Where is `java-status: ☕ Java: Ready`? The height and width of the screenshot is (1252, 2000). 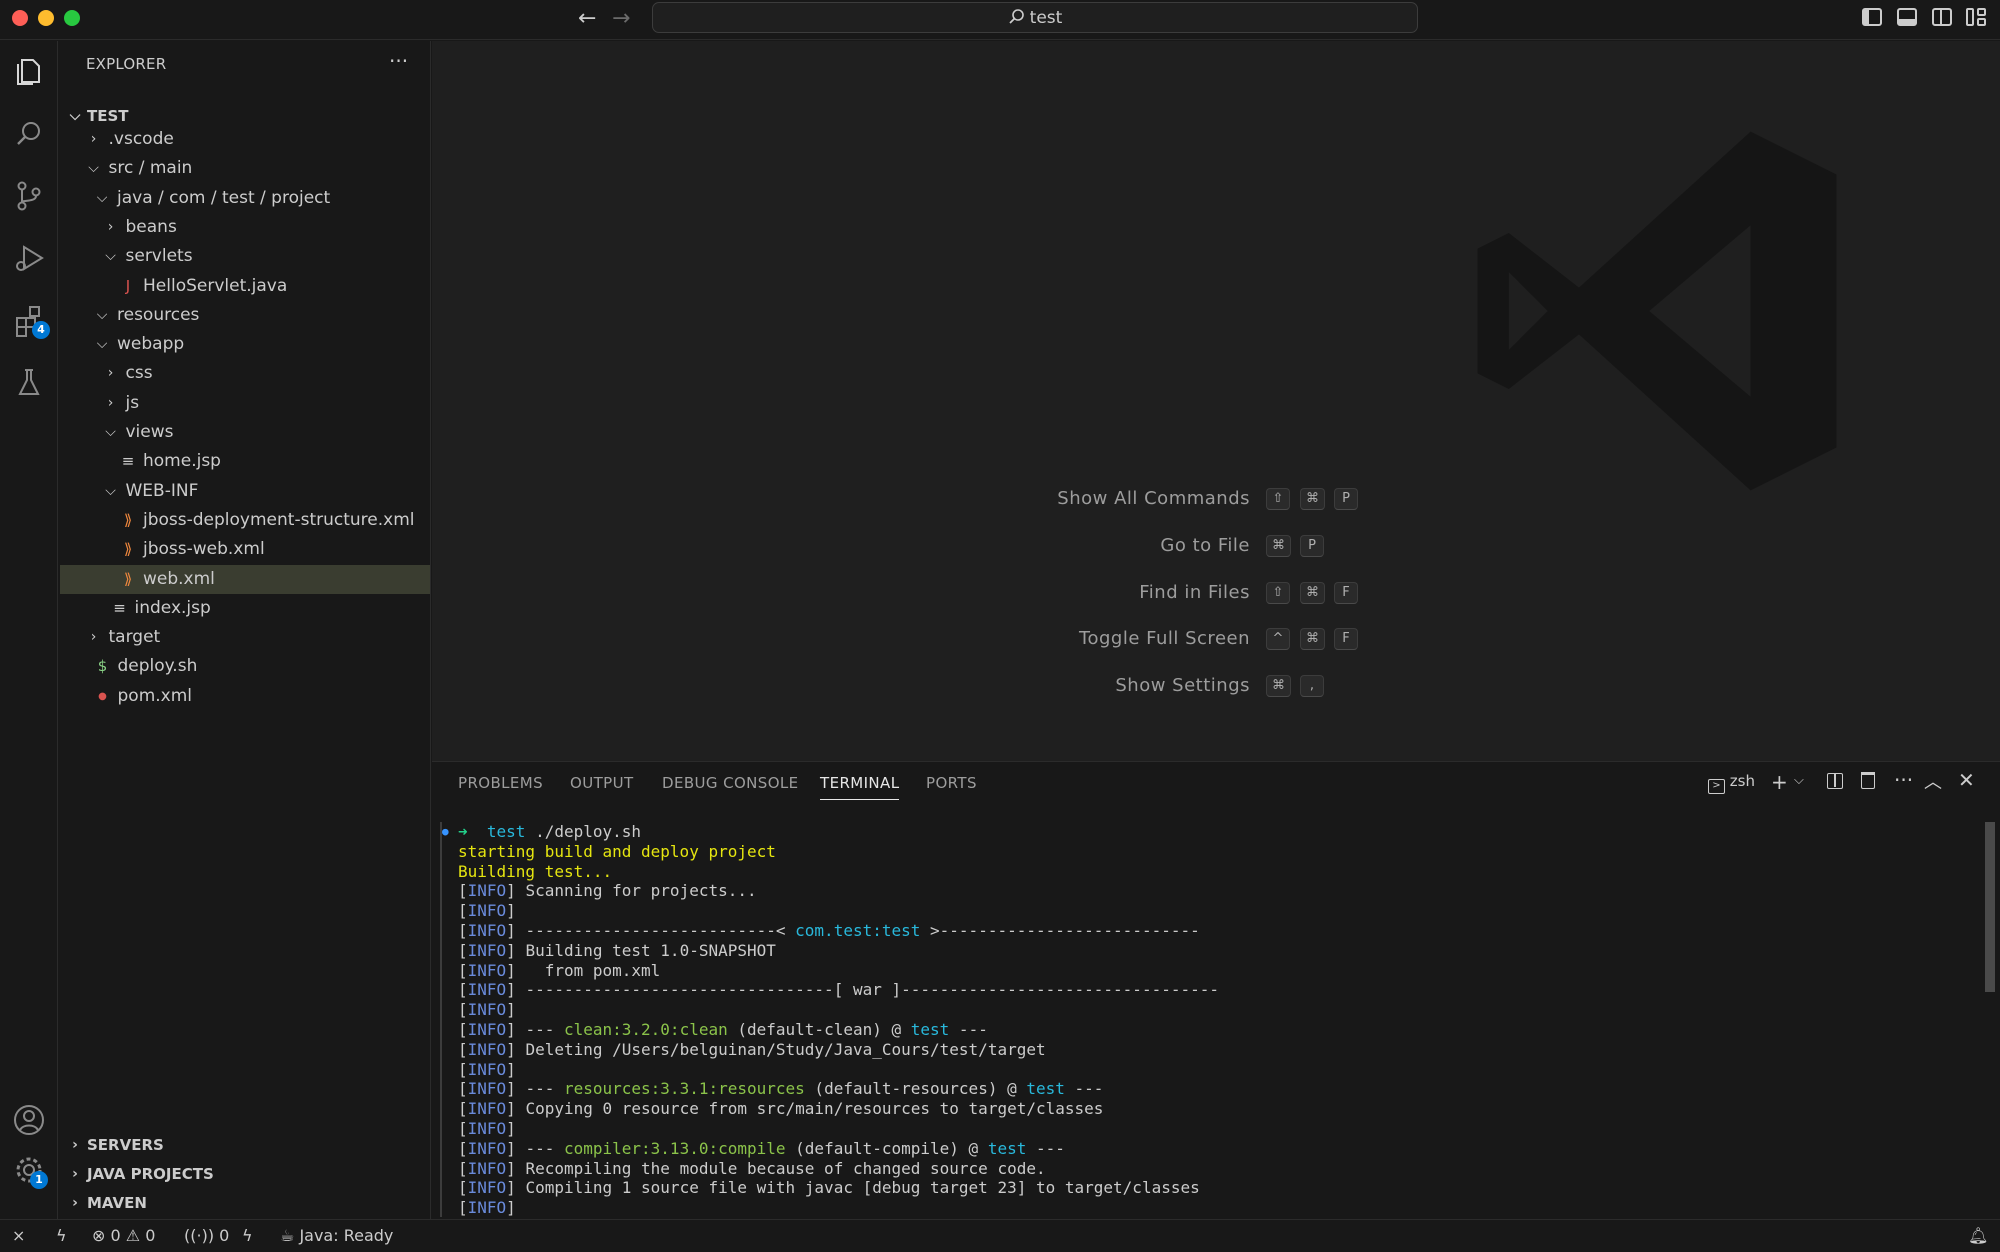 java-status: ☕ Java: Ready is located at coordinates (336, 1235).